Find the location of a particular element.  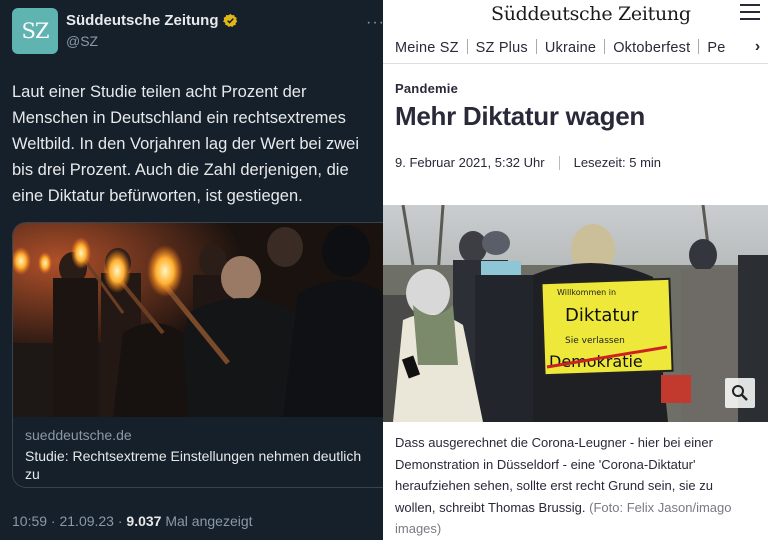

search-zoom-icon is located at coordinates (740, 393).